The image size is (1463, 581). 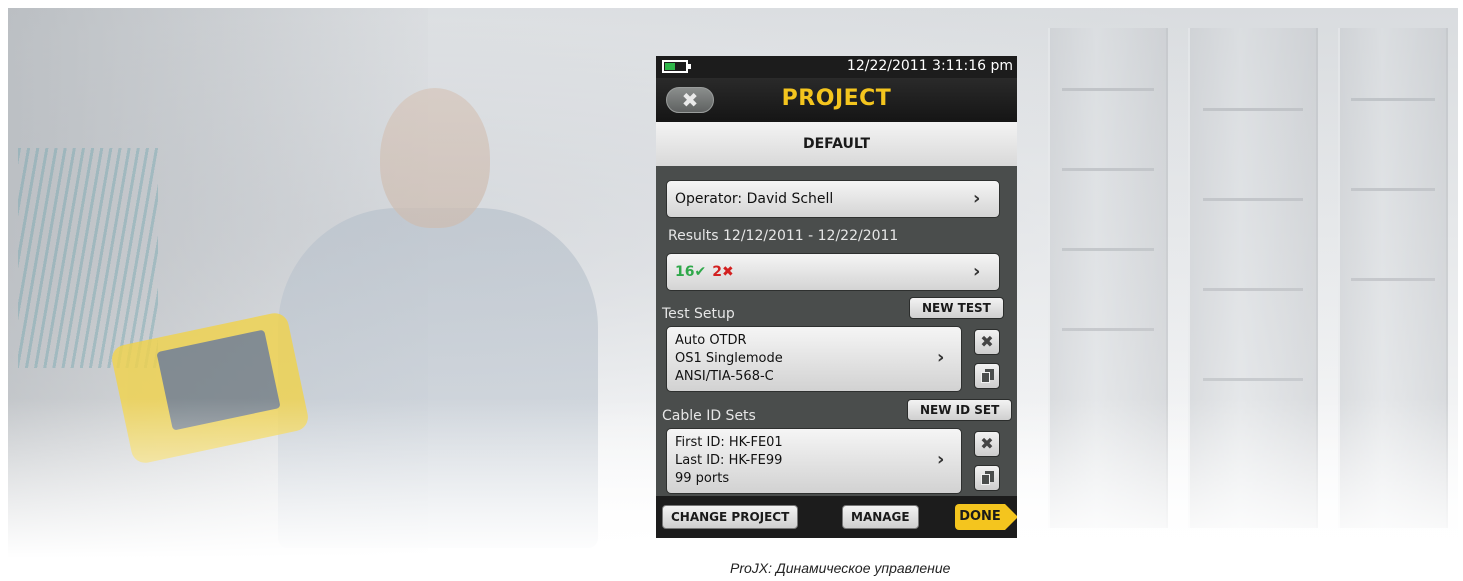 What do you see at coordinates (711, 340) in the screenshot?
I see `test-setup-line: Auto OTDR` at bounding box center [711, 340].